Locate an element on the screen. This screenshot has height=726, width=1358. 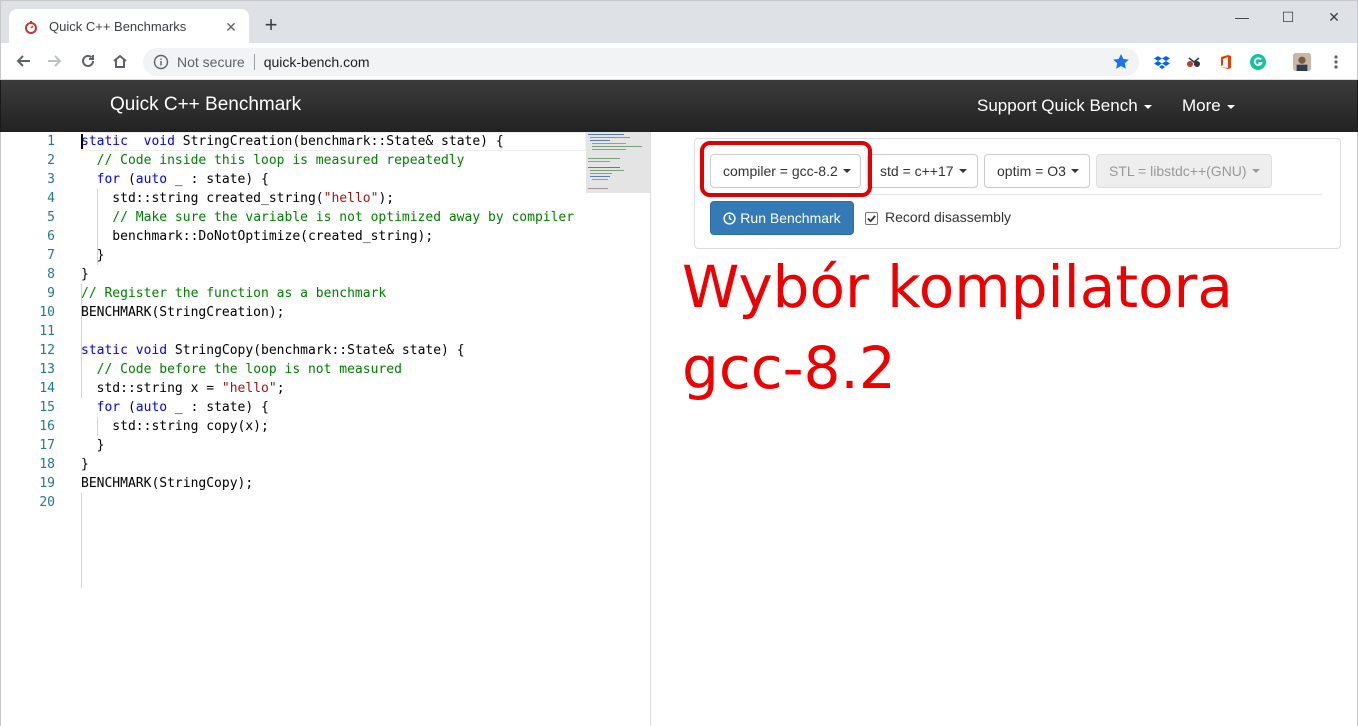
quick-bench-favicon-icon is located at coordinates (31, 27).